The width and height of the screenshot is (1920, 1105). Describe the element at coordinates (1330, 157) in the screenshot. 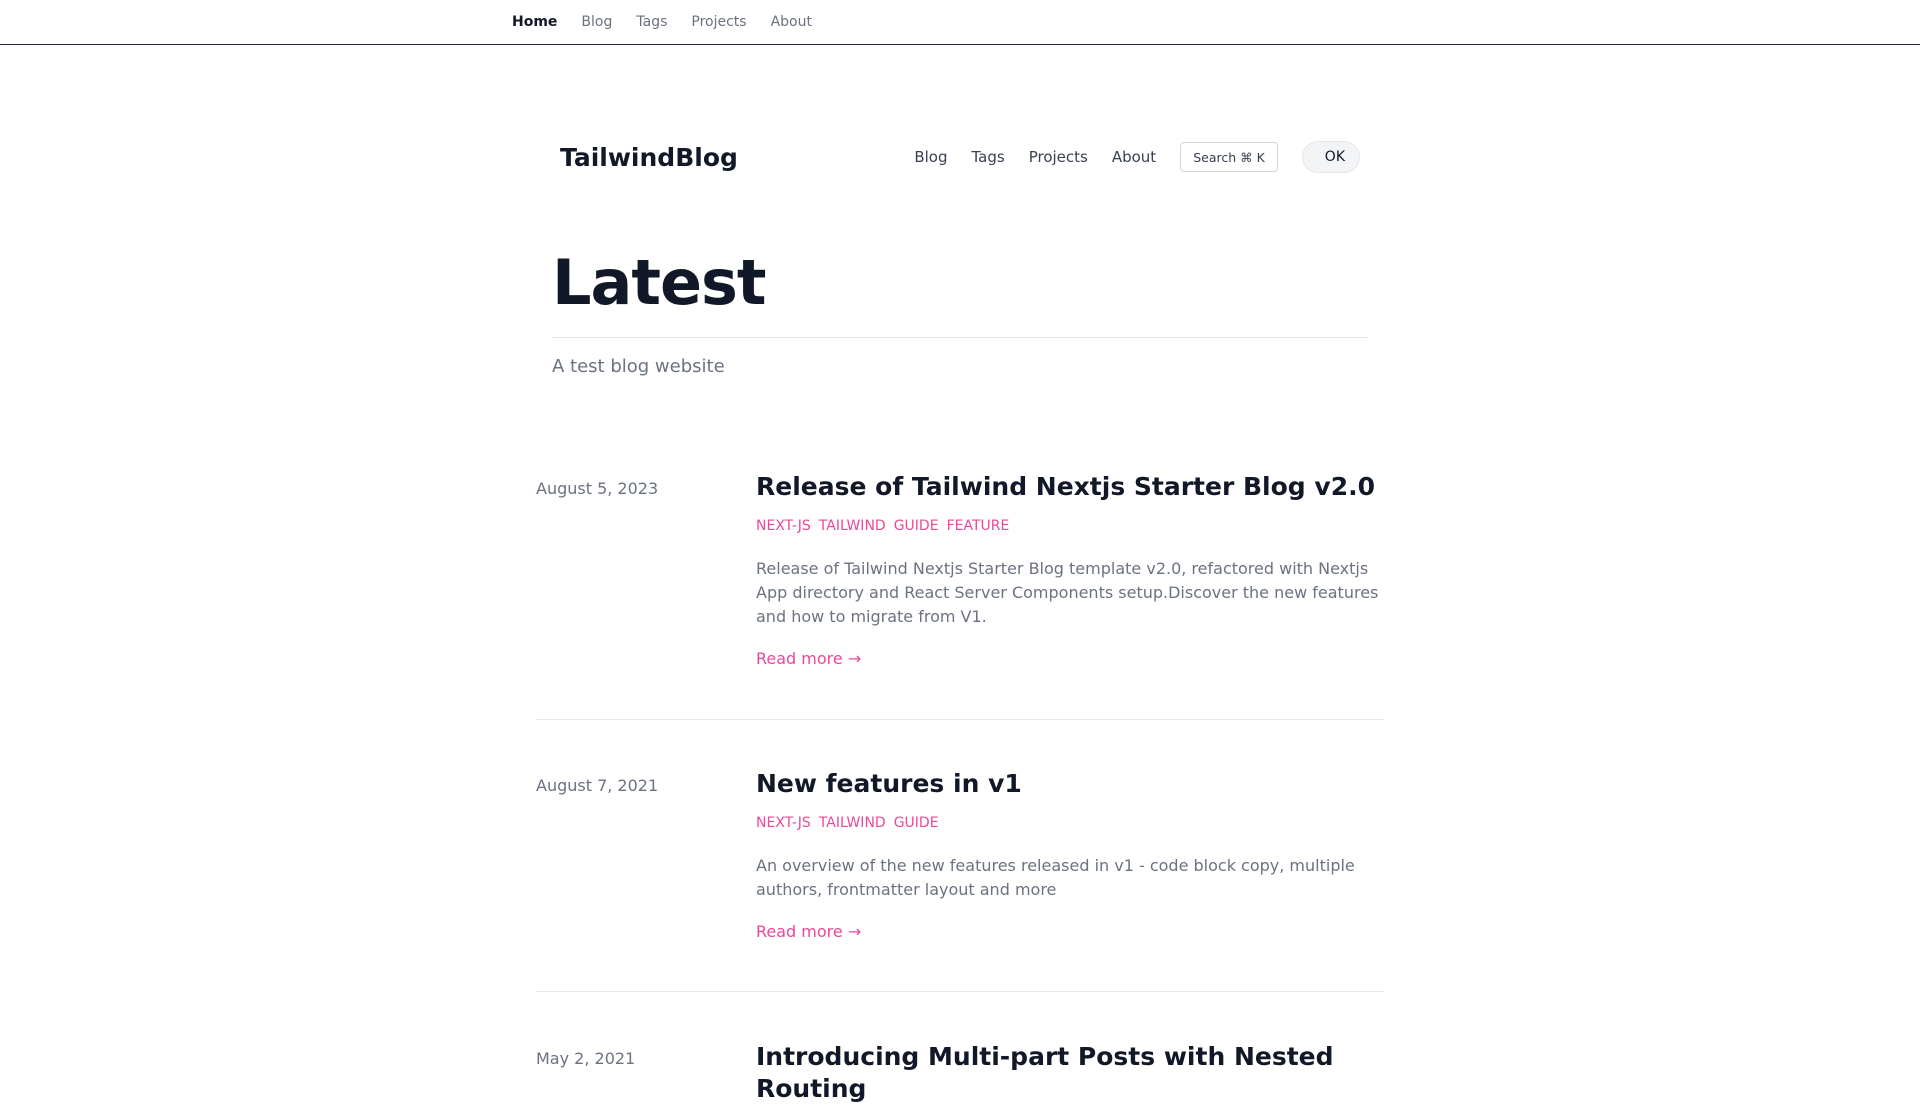

I see `ok-button: OK` at that location.